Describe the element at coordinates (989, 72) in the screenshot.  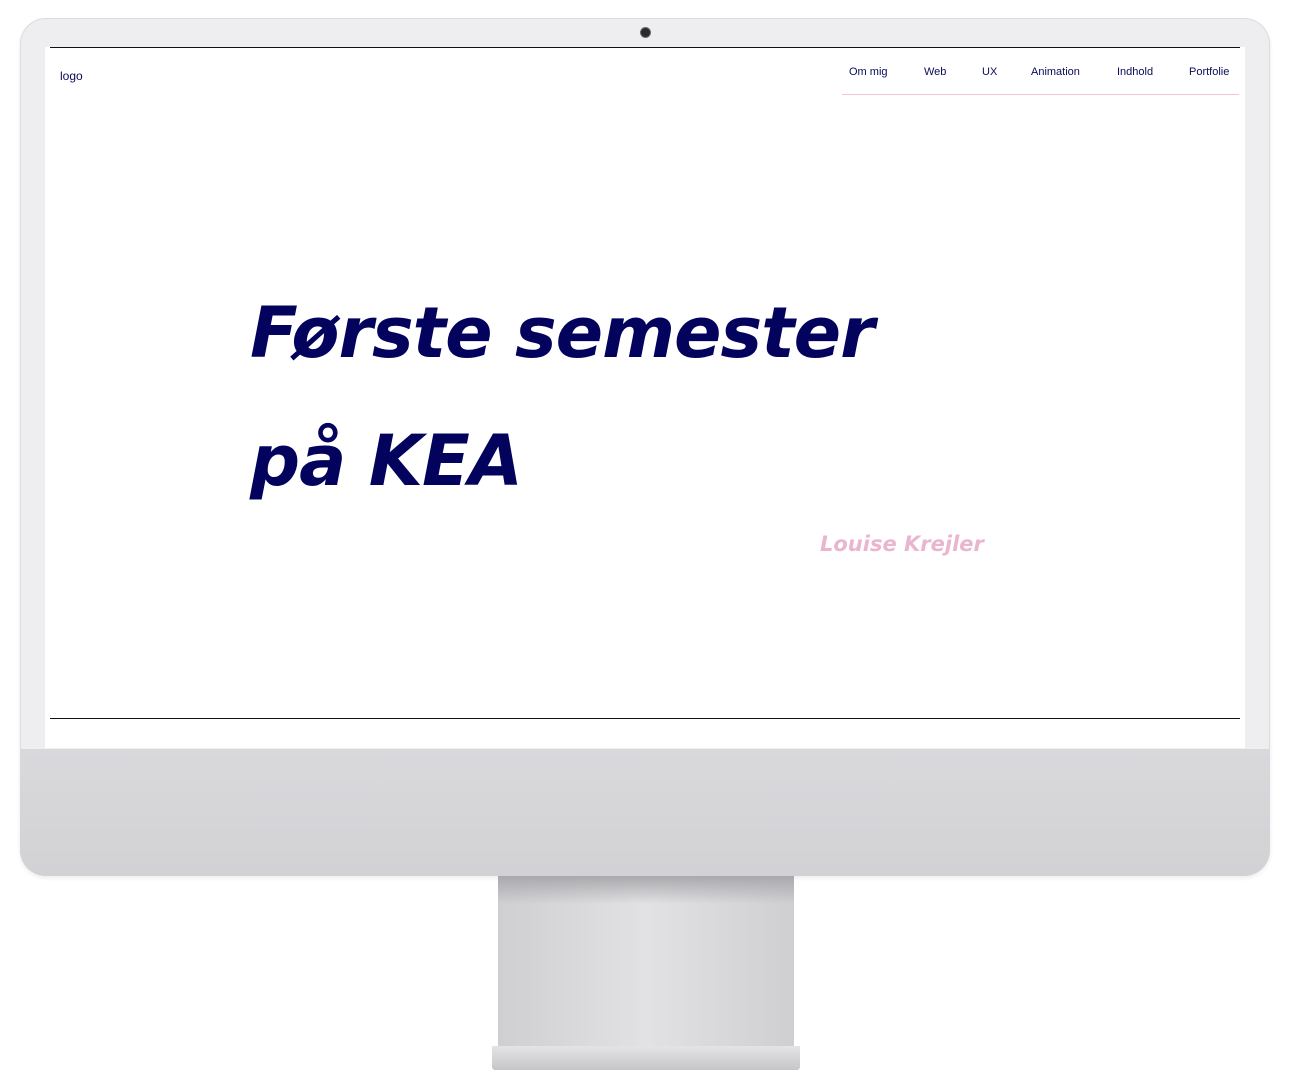
I see `nav-item-ux: UX` at that location.